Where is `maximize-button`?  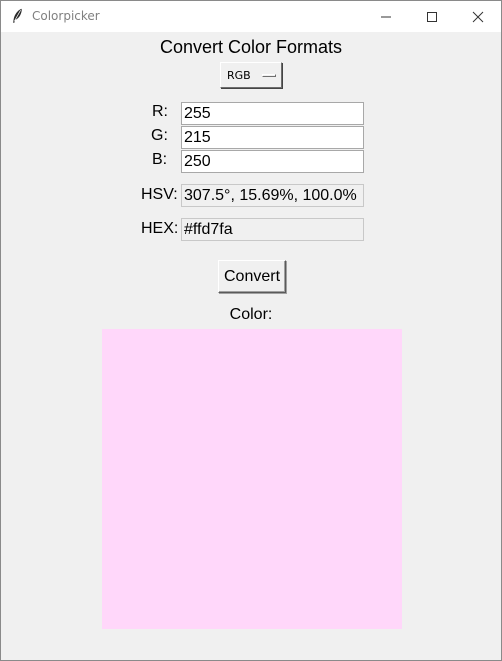 maximize-button is located at coordinates (432, 16).